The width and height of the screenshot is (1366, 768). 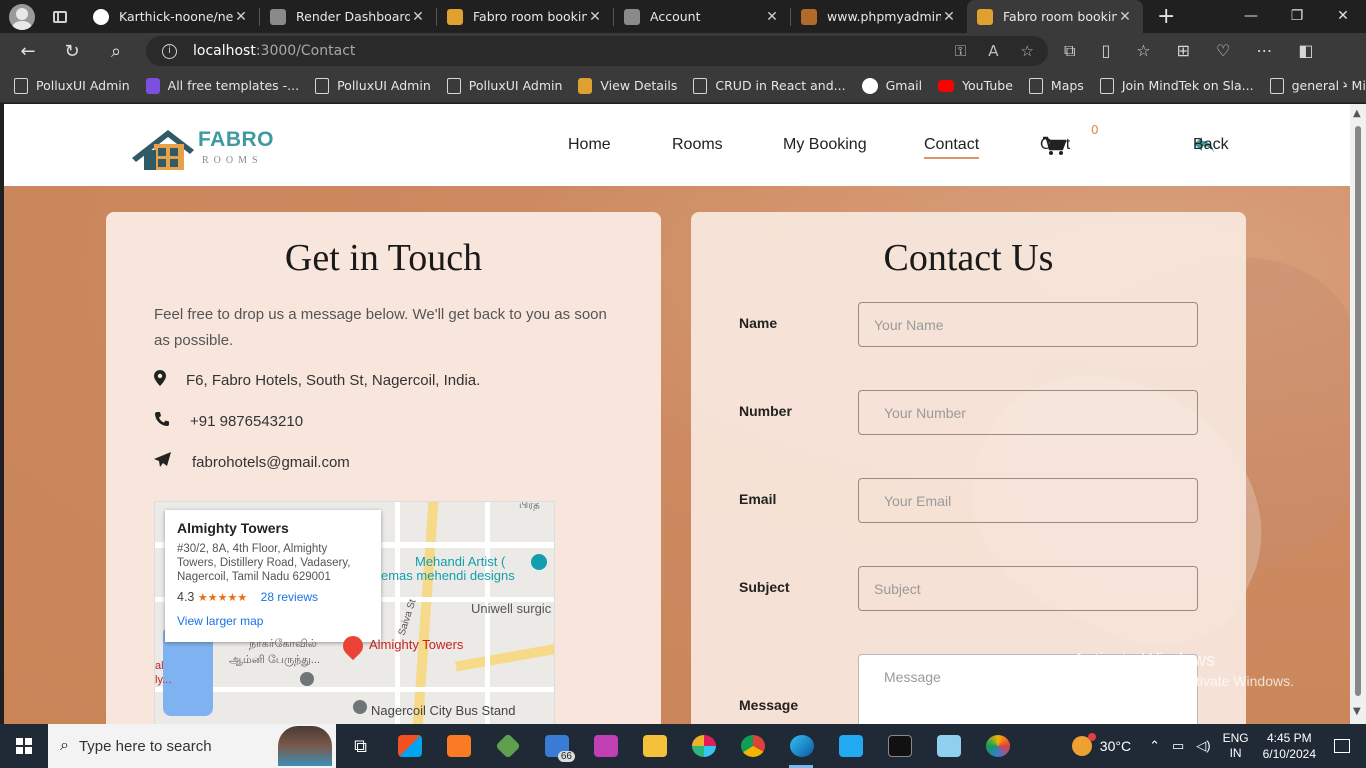 What do you see at coordinates (1028, 500) in the screenshot?
I see `email-input` at bounding box center [1028, 500].